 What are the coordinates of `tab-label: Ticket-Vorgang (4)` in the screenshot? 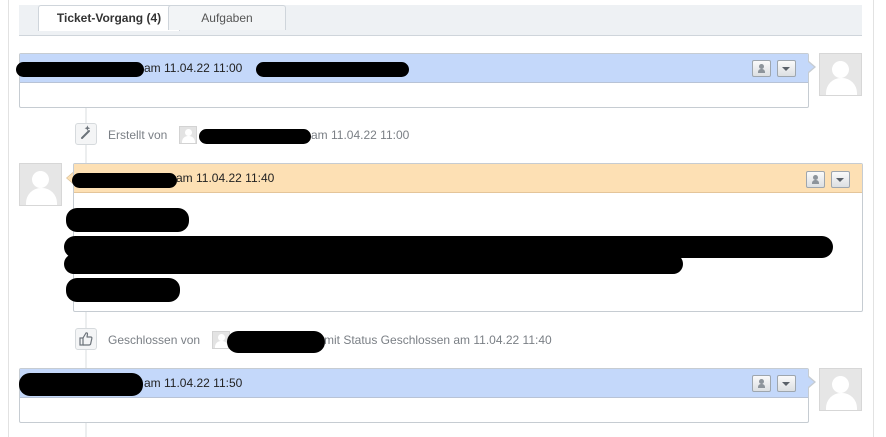 It's located at (109, 18).